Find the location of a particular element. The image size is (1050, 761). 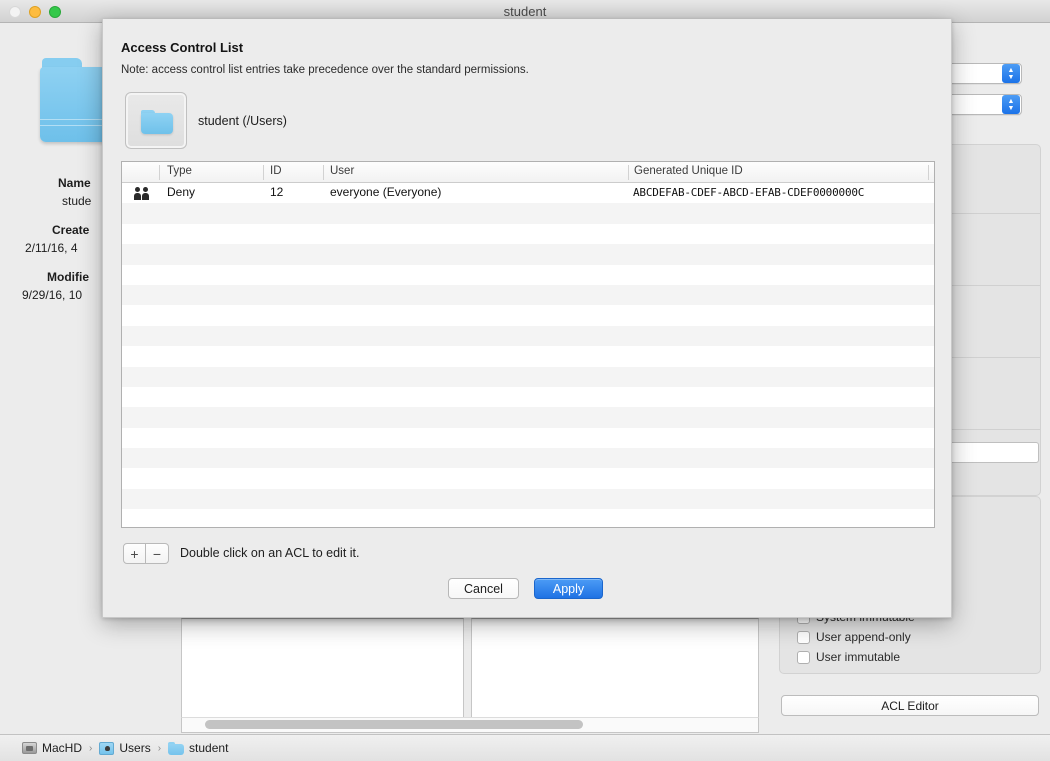

breadcrumb-item-student: student is located at coordinates (198, 748).